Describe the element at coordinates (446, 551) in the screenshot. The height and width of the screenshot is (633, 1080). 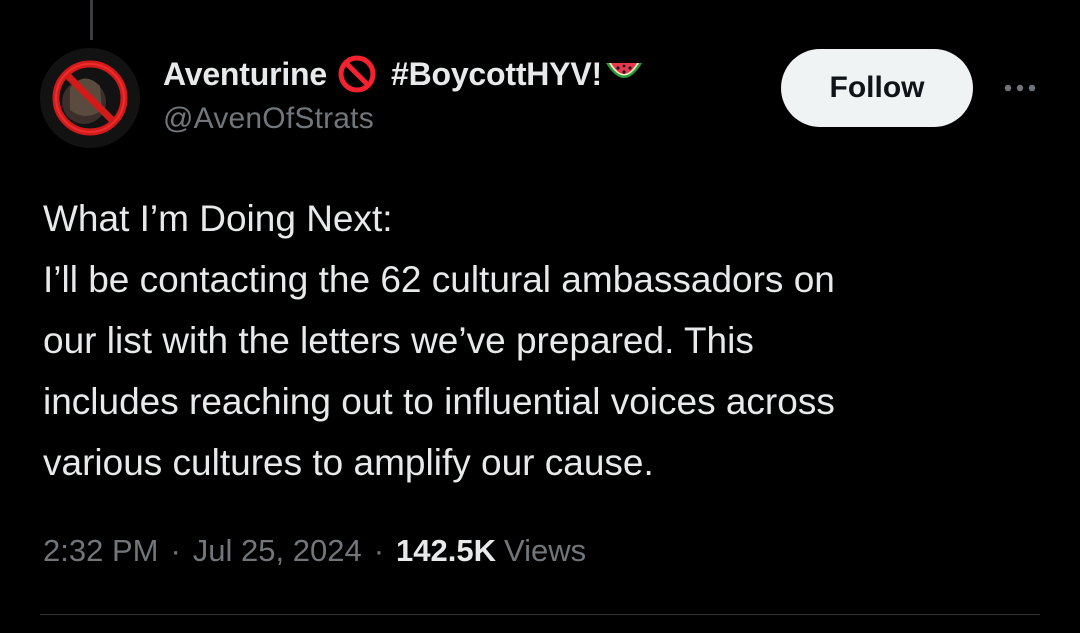
I see `views-count: 142.5K` at that location.